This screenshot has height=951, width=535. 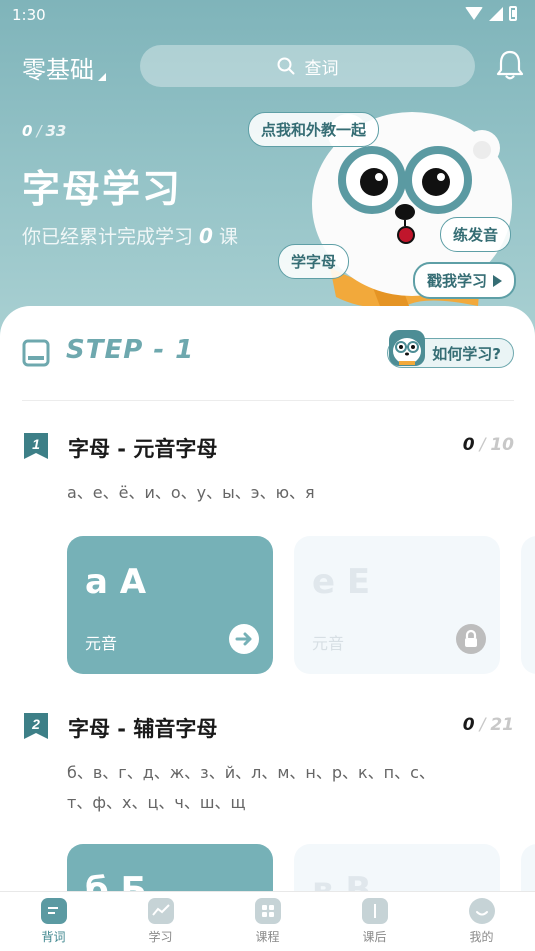 I want to click on lesson-total: 10, so click(x=502, y=445).